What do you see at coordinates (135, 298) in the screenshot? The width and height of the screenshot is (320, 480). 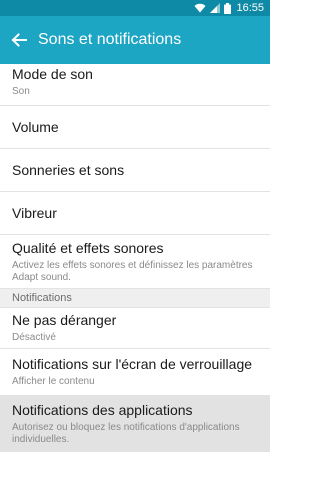 I see `section-header-notifications: Notifications` at bounding box center [135, 298].